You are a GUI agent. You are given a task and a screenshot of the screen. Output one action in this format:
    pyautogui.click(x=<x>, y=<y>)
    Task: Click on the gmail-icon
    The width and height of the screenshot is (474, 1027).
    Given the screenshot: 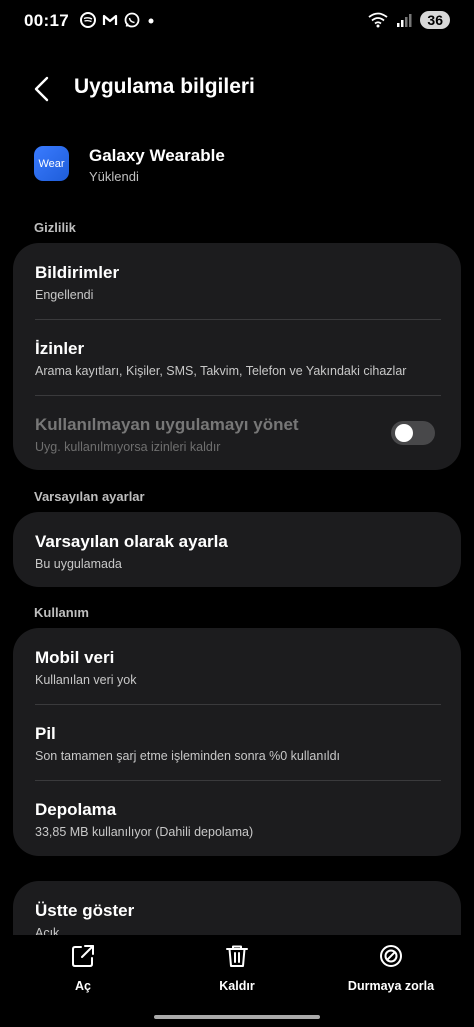 What is the action you would take?
    pyautogui.click(x=110, y=19)
    